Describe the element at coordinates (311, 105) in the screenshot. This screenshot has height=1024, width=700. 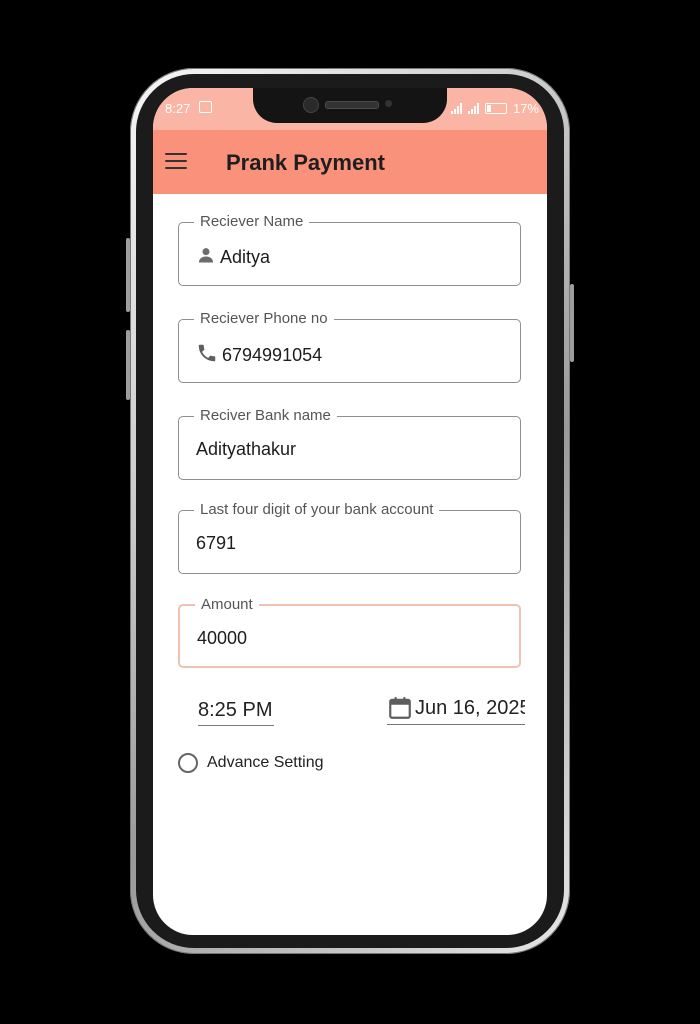
I see `front-camera` at that location.